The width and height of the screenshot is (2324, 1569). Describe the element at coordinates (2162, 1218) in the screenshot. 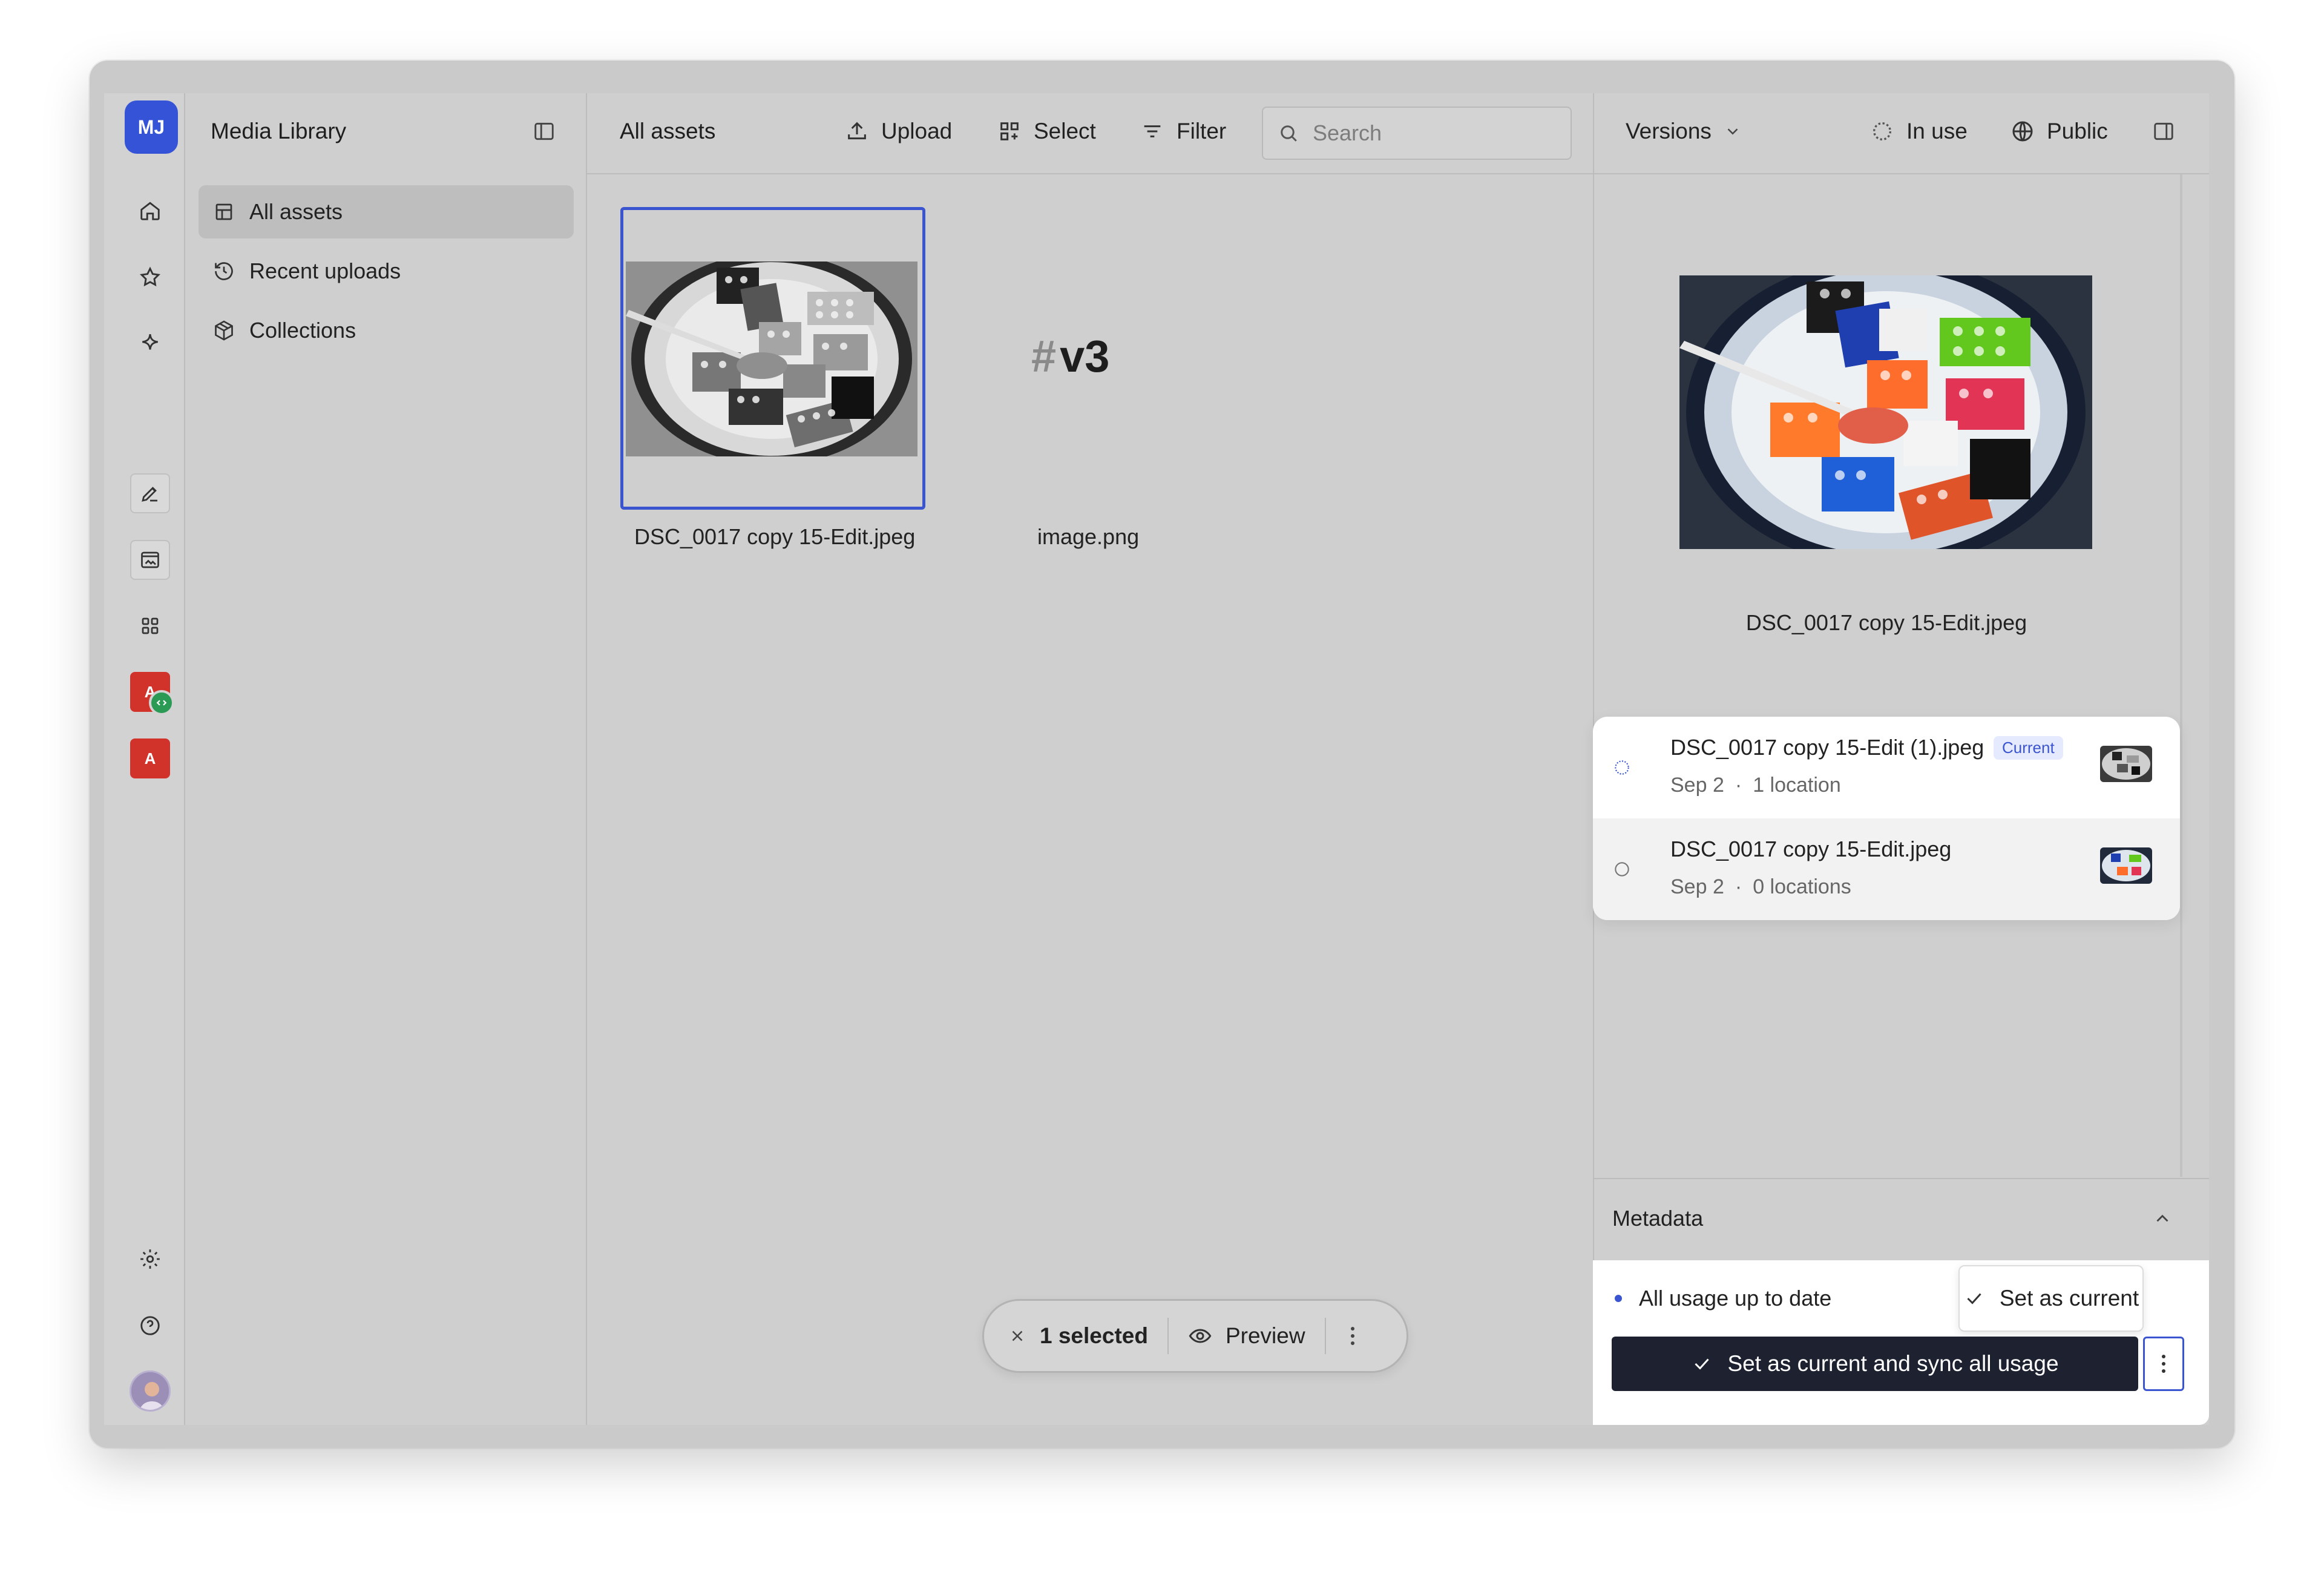

I see `chevron-up-icon` at that location.